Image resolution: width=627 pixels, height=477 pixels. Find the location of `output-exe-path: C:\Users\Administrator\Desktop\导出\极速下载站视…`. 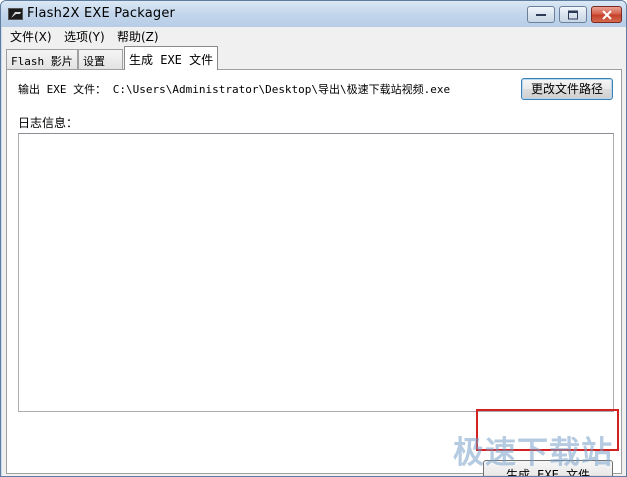

output-exe-path: C:\Users\Administrator\Desktop\导出\极速下载站视… is located at coordinates (281, 89).